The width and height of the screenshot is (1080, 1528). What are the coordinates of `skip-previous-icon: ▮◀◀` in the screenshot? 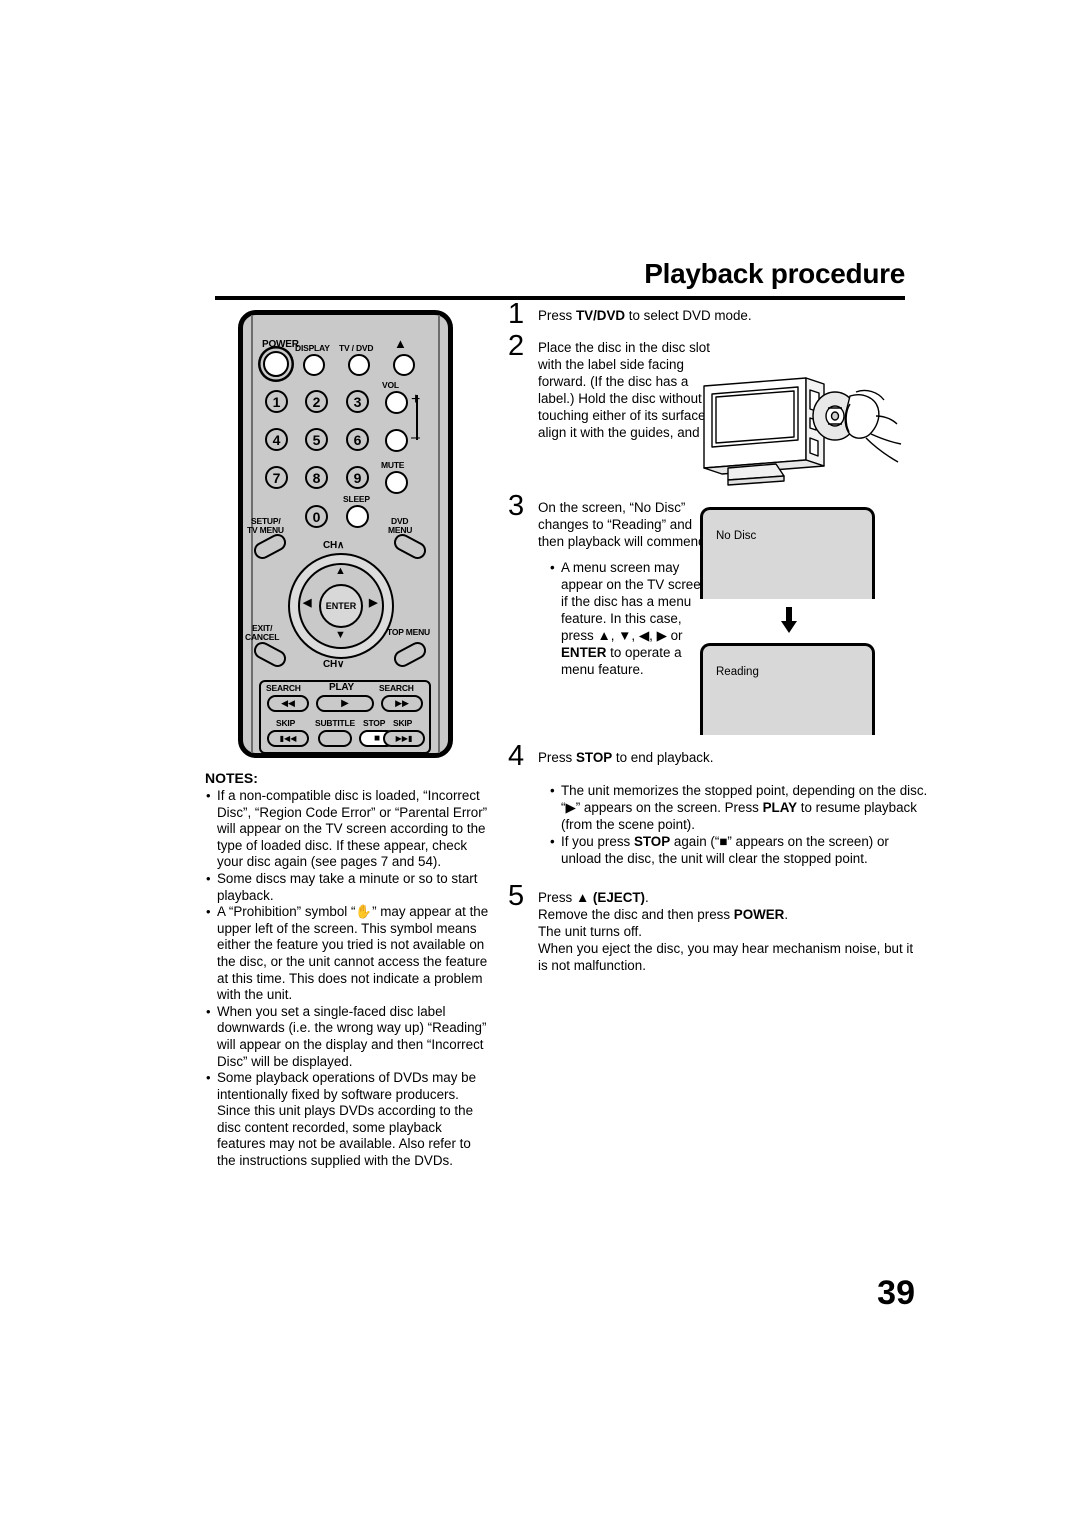 It's located at (288, 738).